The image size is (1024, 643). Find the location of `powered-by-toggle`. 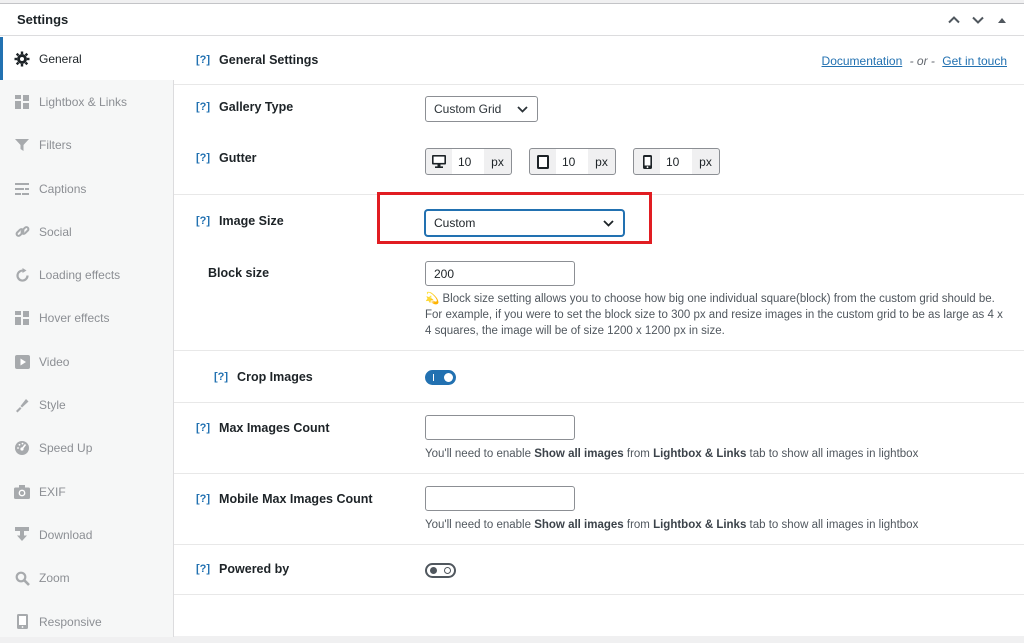

powered-by-toggle is located at coordinates (440, 570).